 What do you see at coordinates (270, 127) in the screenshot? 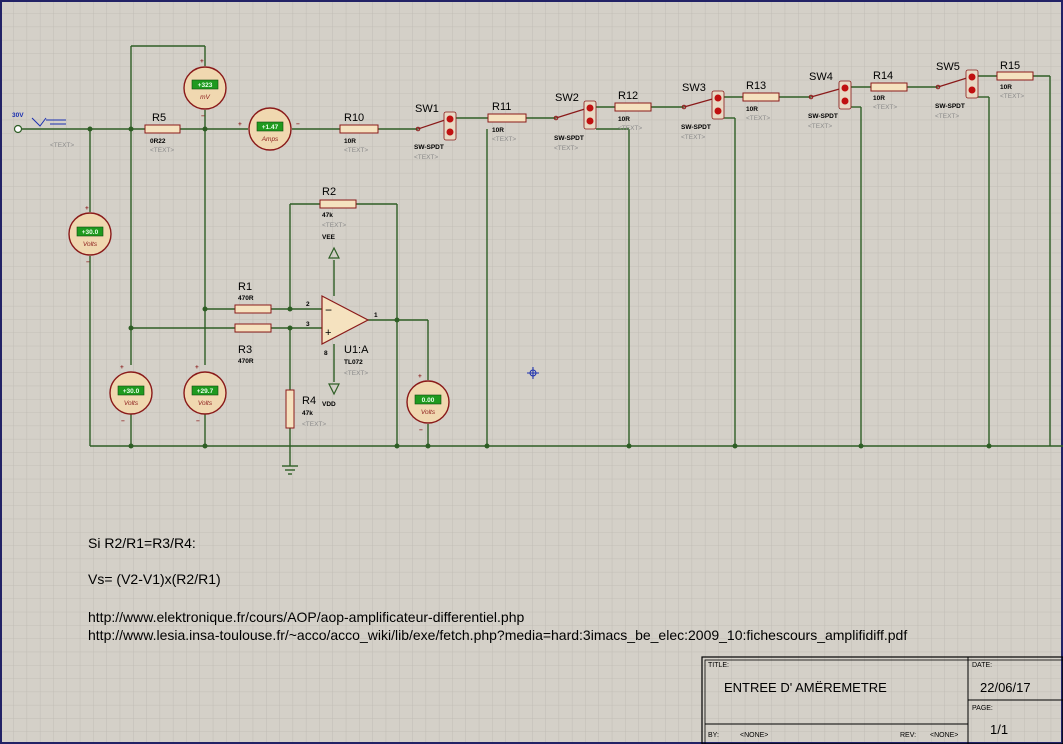
I see `meter-reading: +1.47` at bounding box center [270, 127].